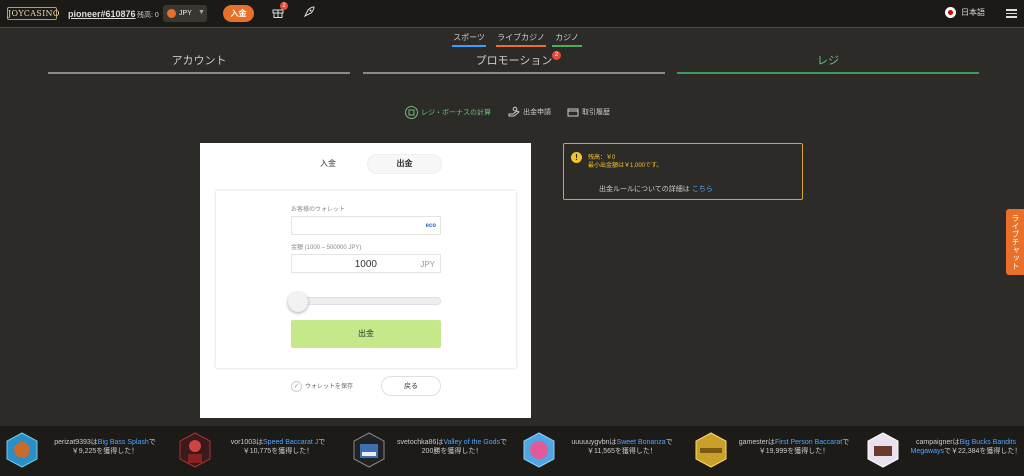 This screenshot has height=476, width=1024. Describe the element at coordinates (644, 189) in the screenshot. I see `info-rules-text: 出金ルールについての詳細は` at that location.